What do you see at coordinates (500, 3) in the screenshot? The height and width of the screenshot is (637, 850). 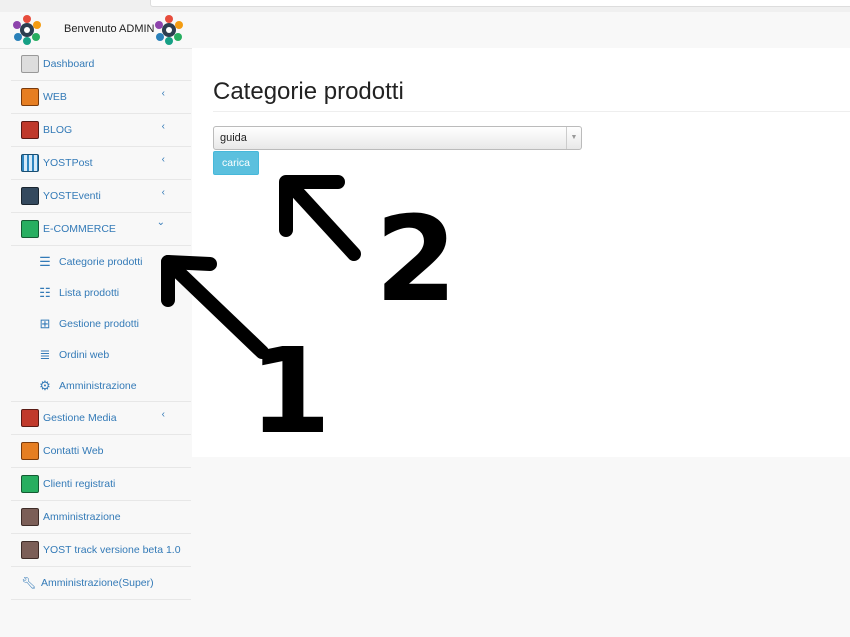 I see `address-bar-edge` at bounding box center [500, 3].